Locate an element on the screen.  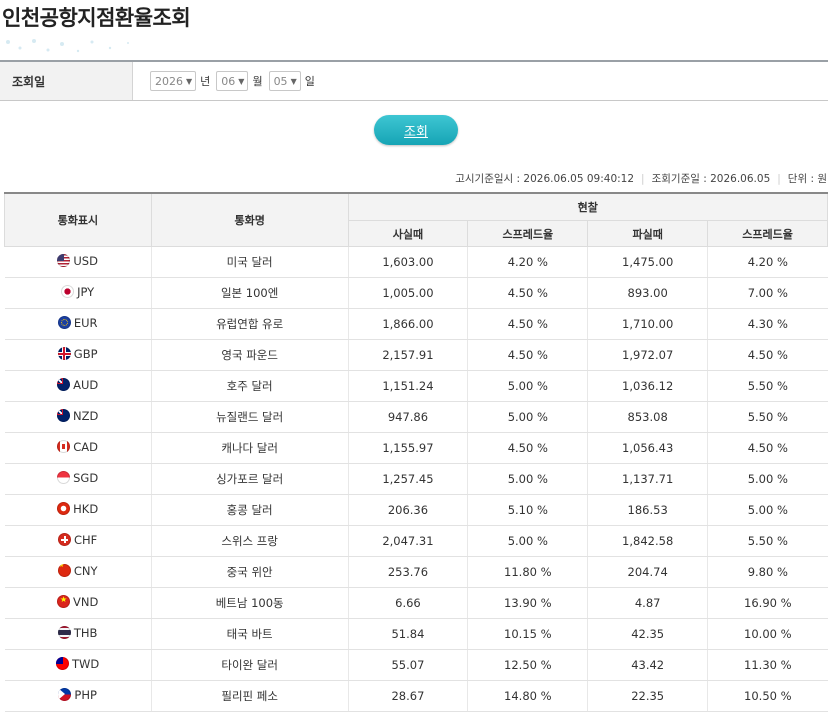
decorative-dots is located at coordinates (67, 46).